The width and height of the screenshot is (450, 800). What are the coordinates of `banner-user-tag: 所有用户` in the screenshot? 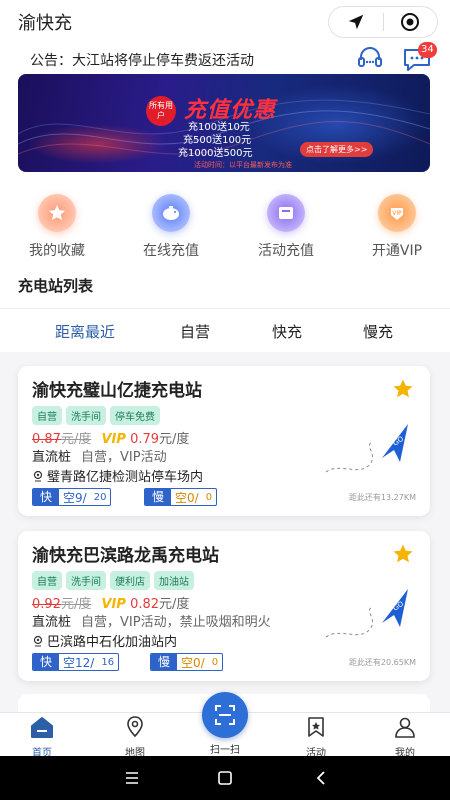 It's located at (161, 111).